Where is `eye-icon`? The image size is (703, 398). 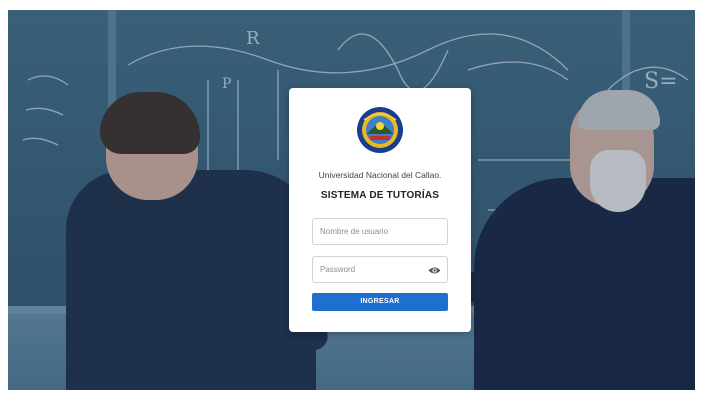 eye-icon is located at coordinates (434, 270).